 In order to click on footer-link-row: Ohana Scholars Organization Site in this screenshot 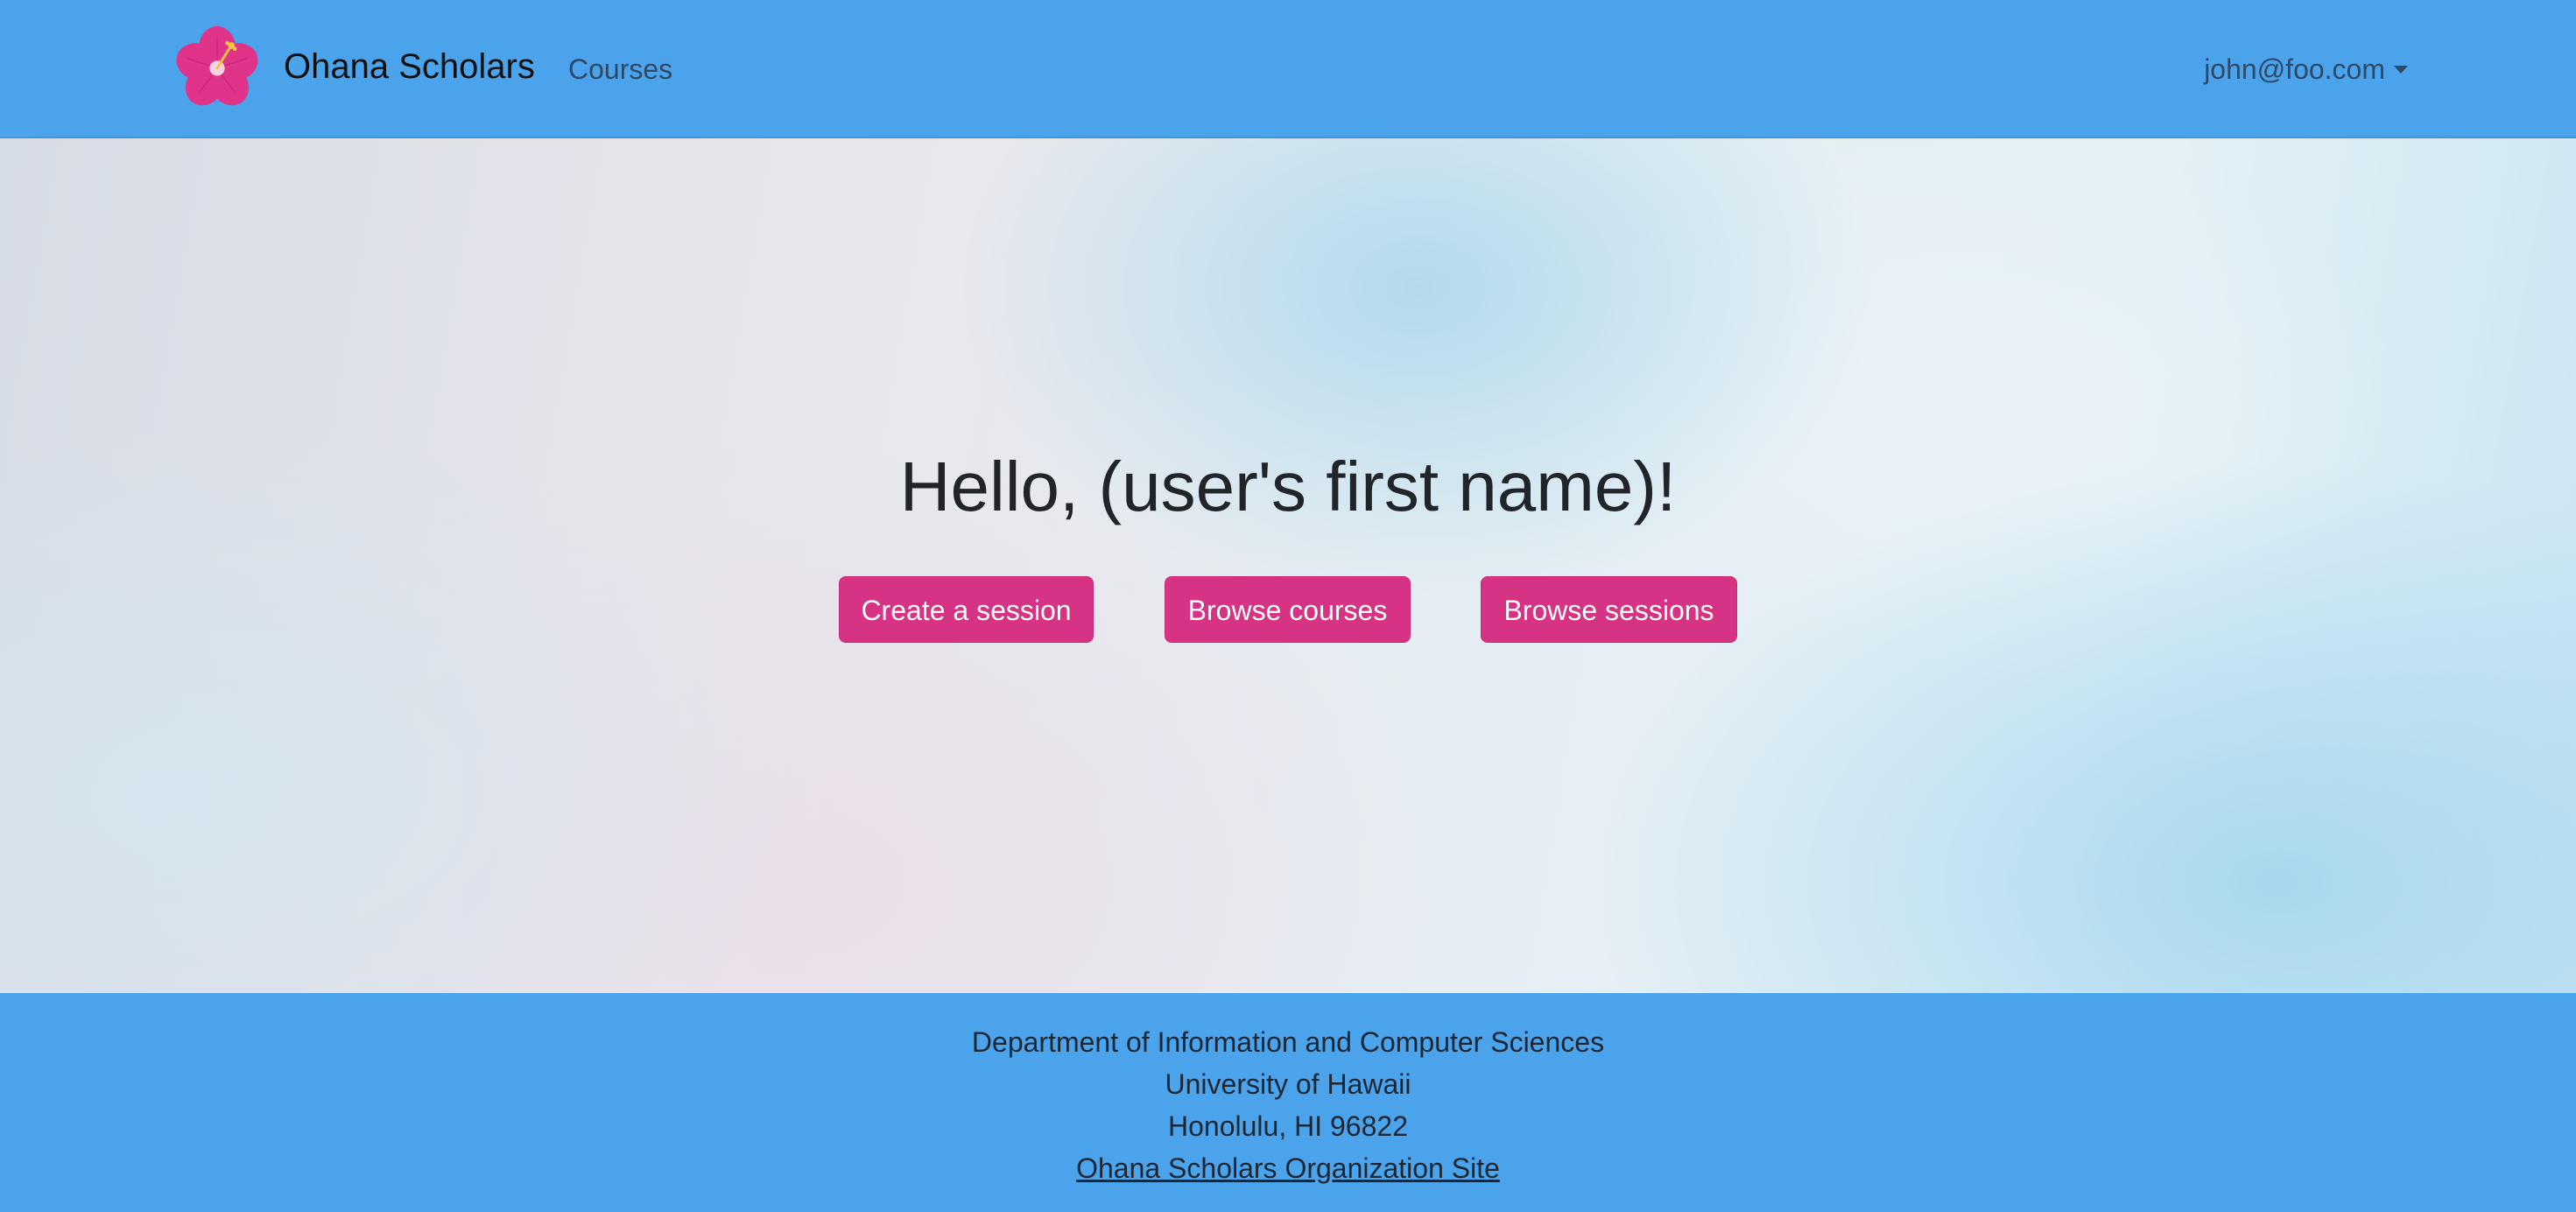, I will do `click(1288, 1168)`.